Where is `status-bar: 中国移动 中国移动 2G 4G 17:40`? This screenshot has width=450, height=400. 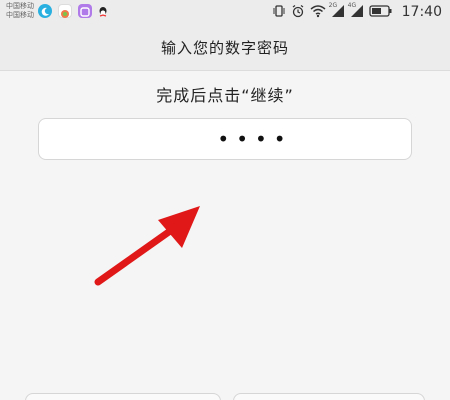
status-bar: 中国移动 中国移动 2G 4G 17:40 is located at coordinates (225, 12).